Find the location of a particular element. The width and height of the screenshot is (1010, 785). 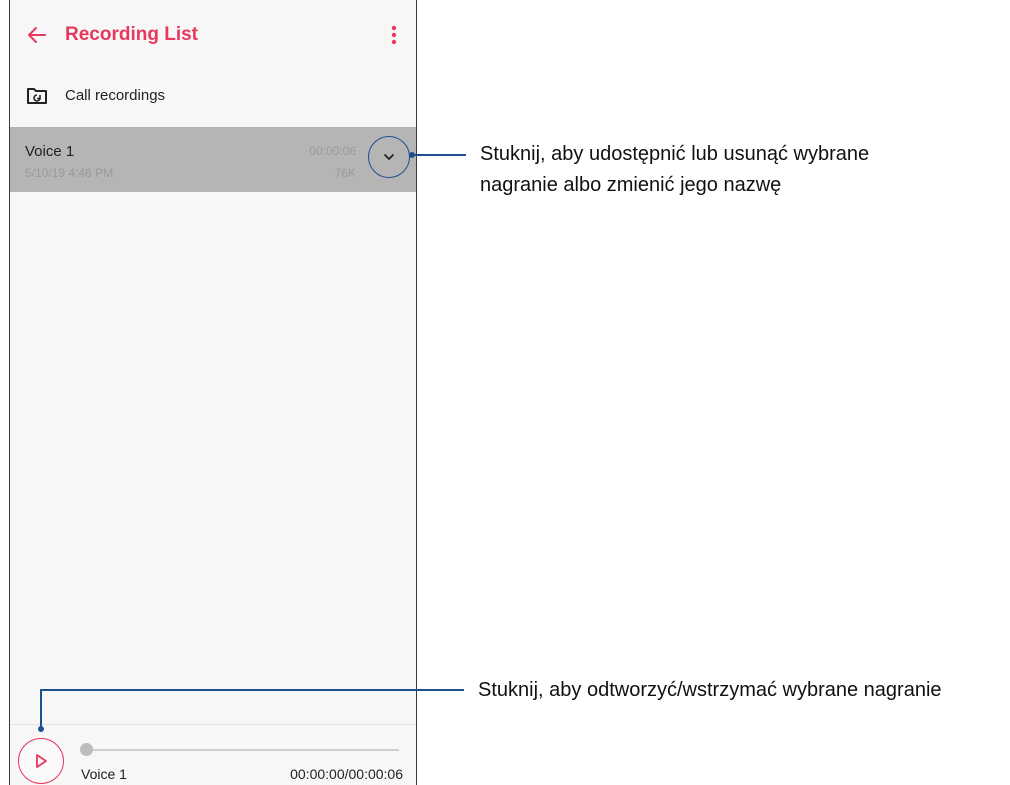

recording-name: Voice 1 is located at coordinates (50, 151).